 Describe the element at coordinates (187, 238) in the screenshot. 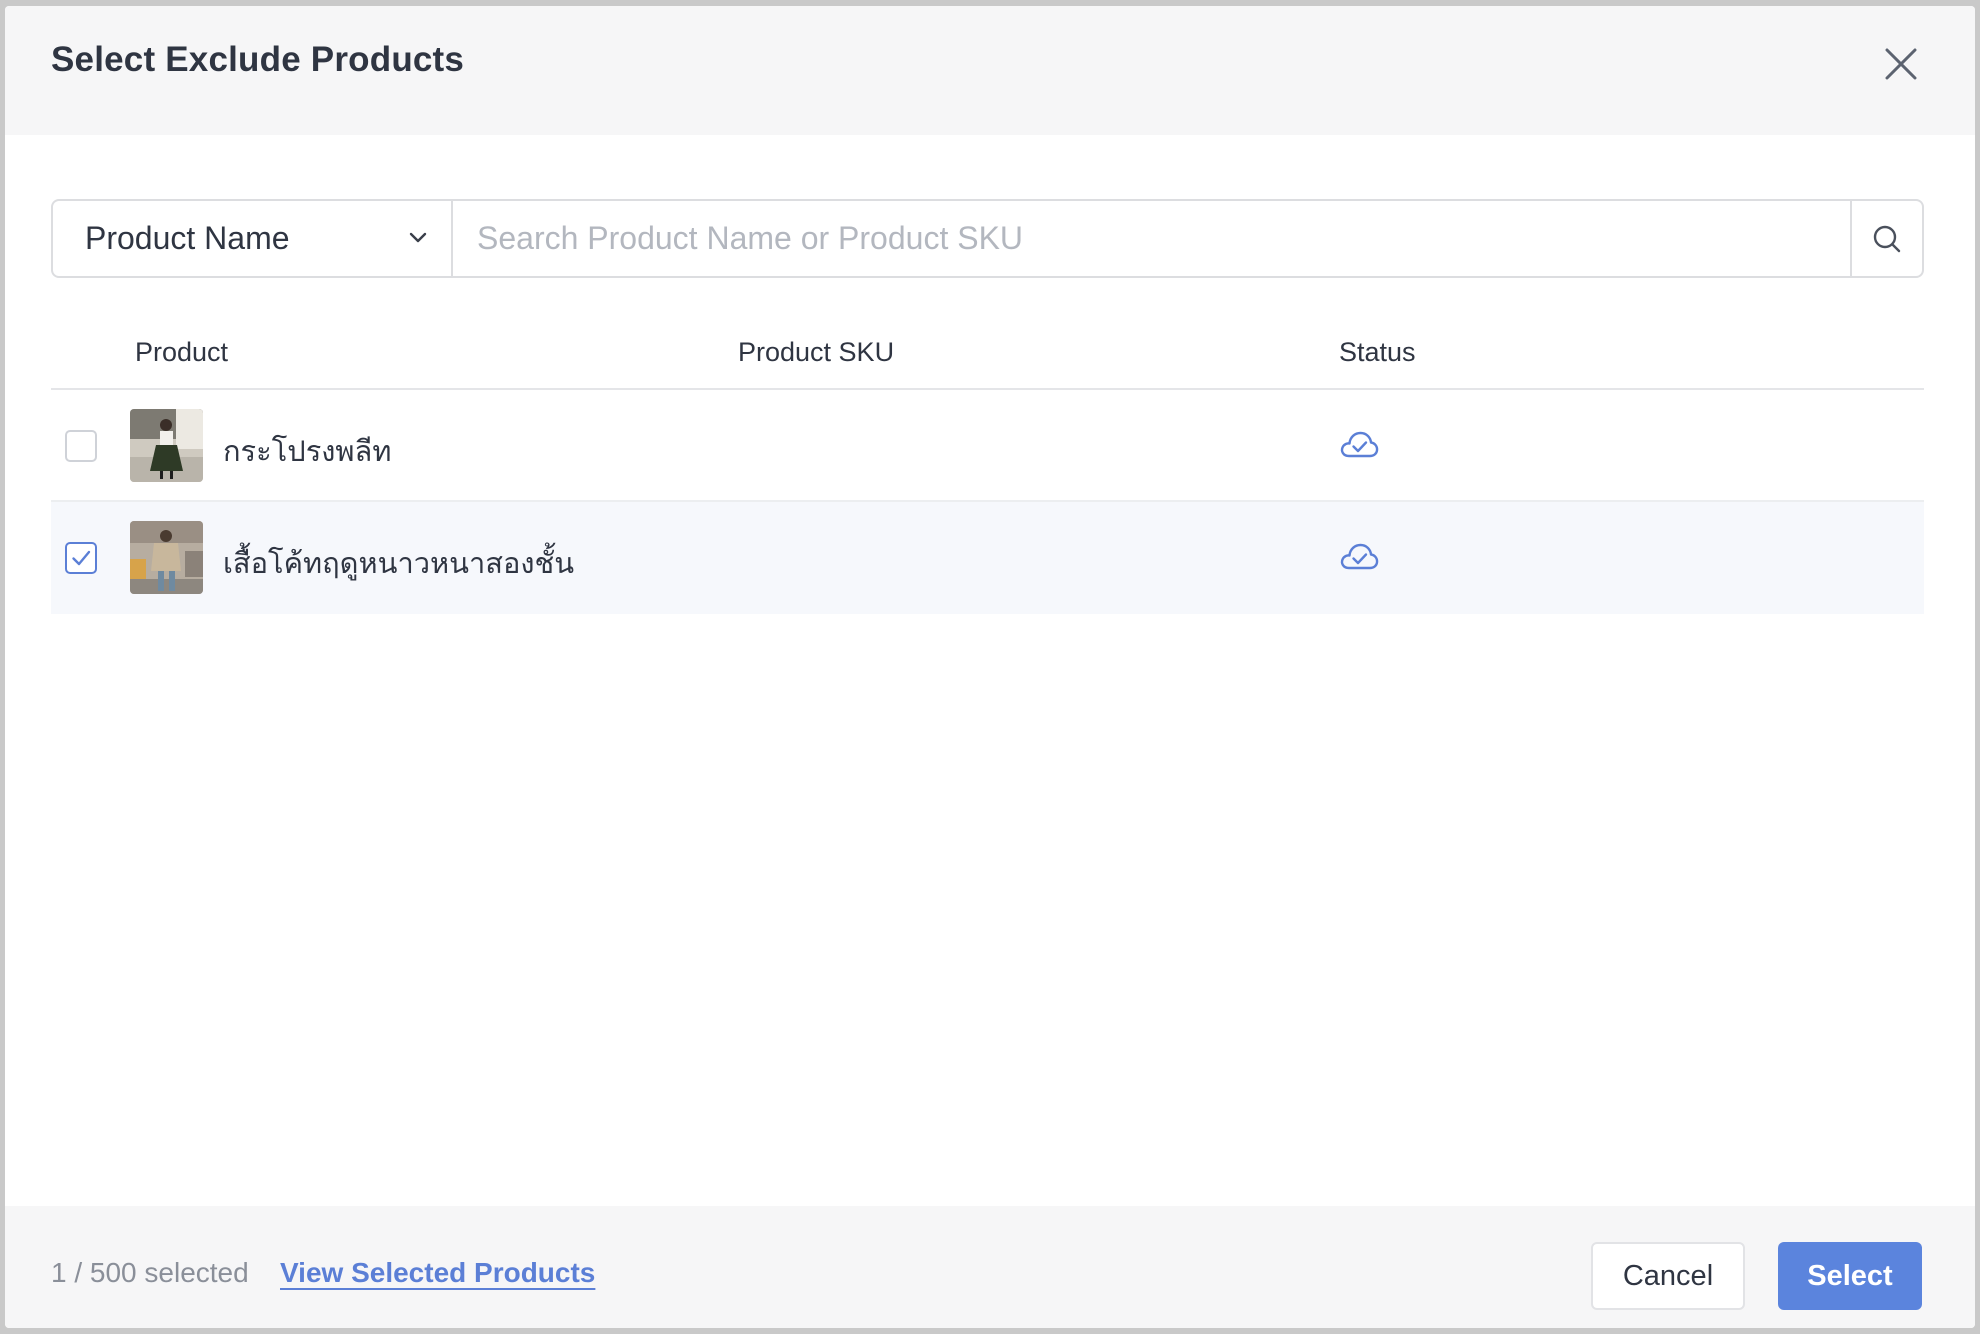

I see `search-field-selected: Product Name` at that location.